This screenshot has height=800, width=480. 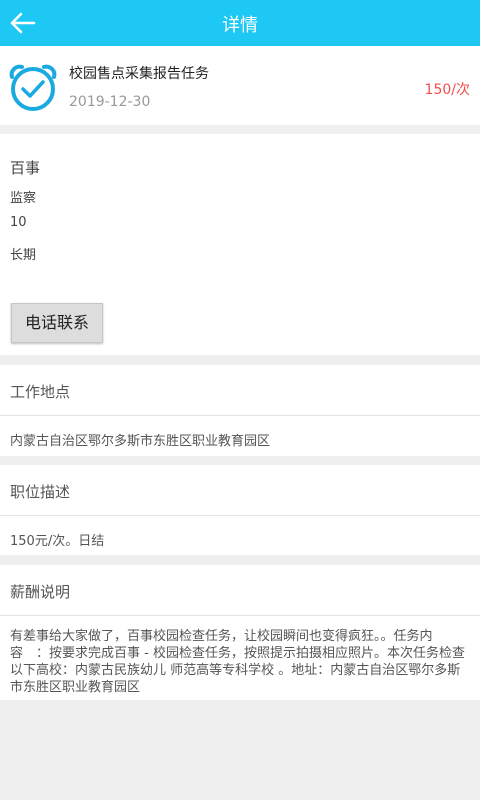 I want to click on description-title: 职位描述, so click(x=40, y=492).